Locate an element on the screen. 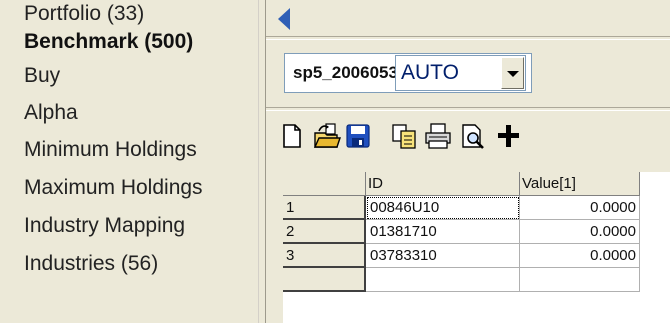 Image resolution: width=670 pixels, height=323 pixels. print-preview-icon is located at coordinates (473, 136).